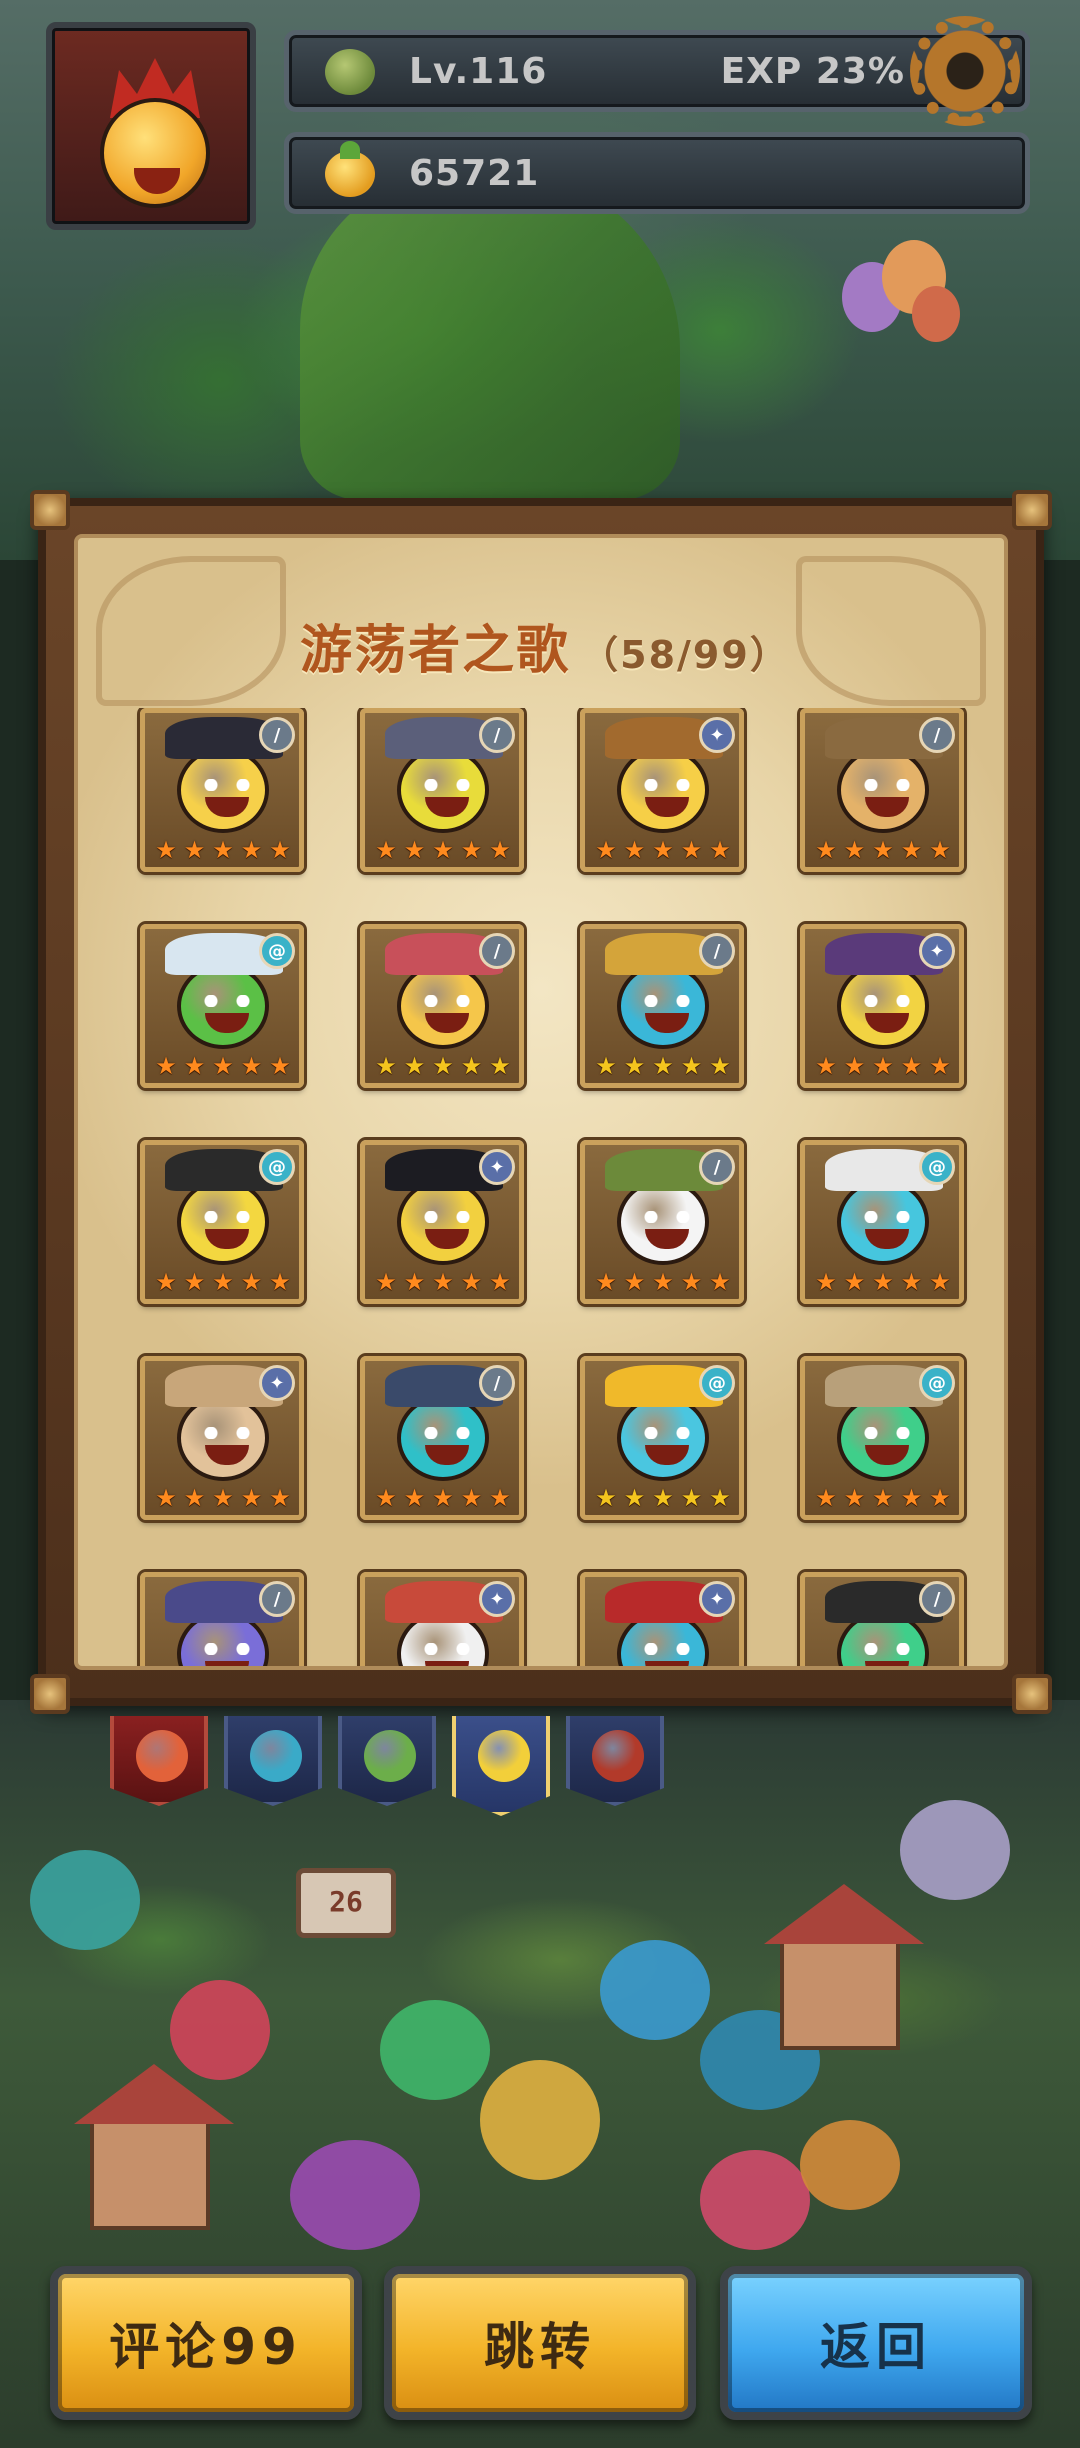  Describe the element at coordinates (662, 1438) in the screenshot. I see `card-golden-king: @ ★ ★ ★ ★ ★` at that location.